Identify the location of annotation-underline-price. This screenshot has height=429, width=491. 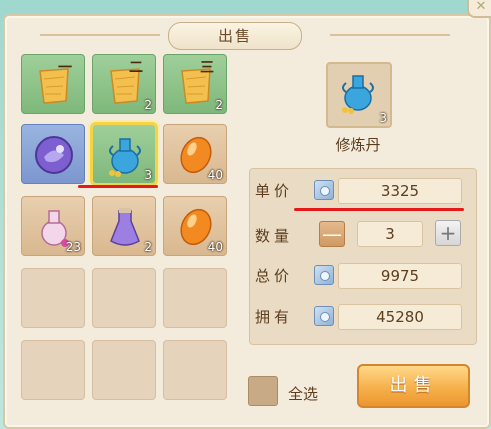
(379, 209).